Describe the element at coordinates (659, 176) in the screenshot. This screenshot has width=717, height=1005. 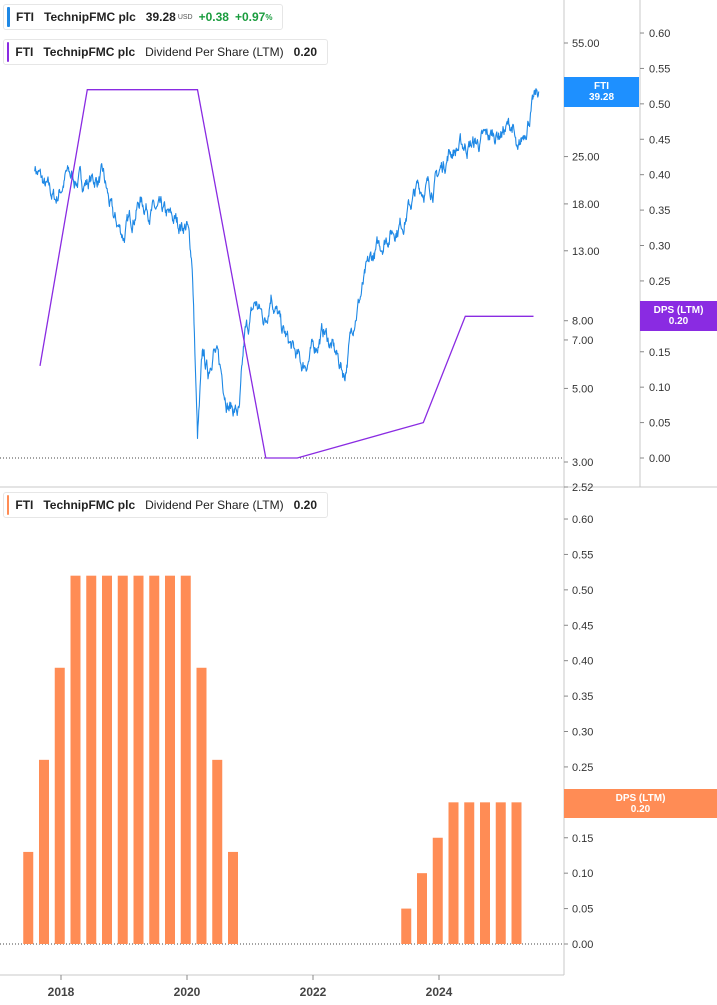
I see `dps-tick-label: 0.40` at that location.